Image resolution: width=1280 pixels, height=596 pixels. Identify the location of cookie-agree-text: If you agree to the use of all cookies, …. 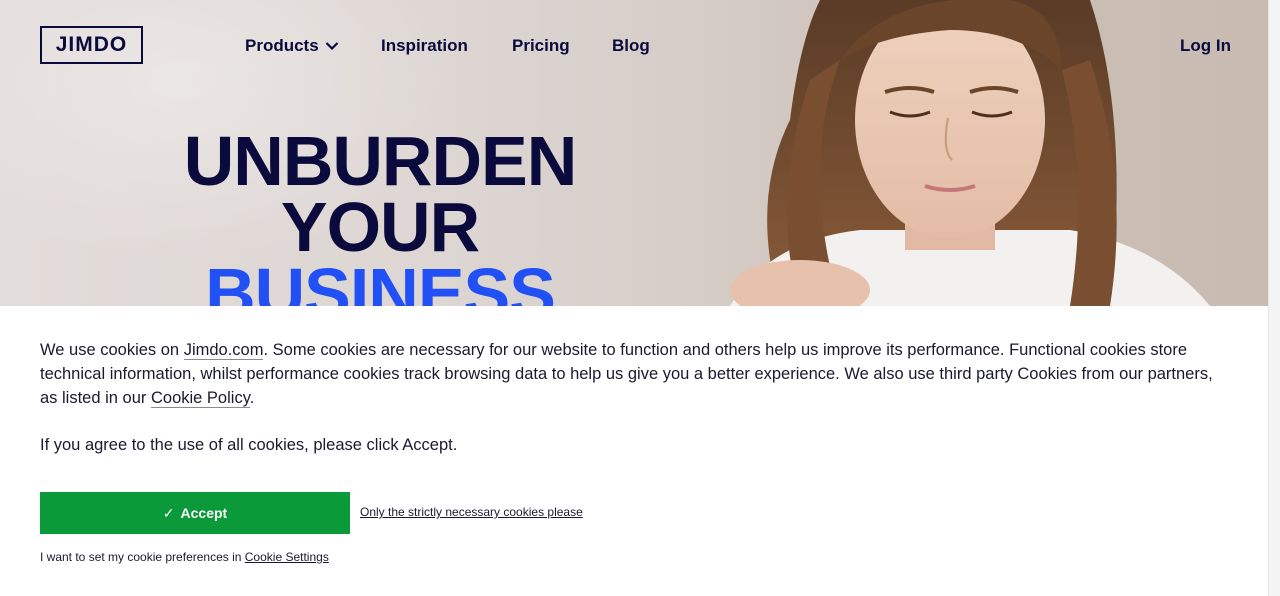
(249, 445).